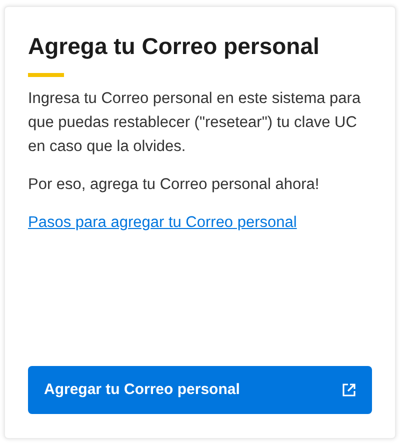 The image size is (403, 443). Describe the element at coordinates (200, 390) in the screenshot. I see `add-email-button: Agregar tu Correo personal` at that location.